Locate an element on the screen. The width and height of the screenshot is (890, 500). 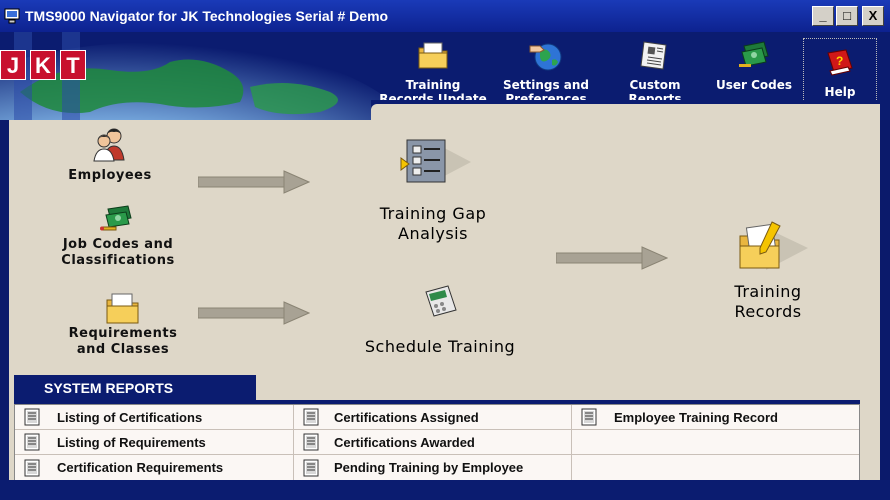
gap-analysis-label-2: Analysis is located at coordinates (433, 233).